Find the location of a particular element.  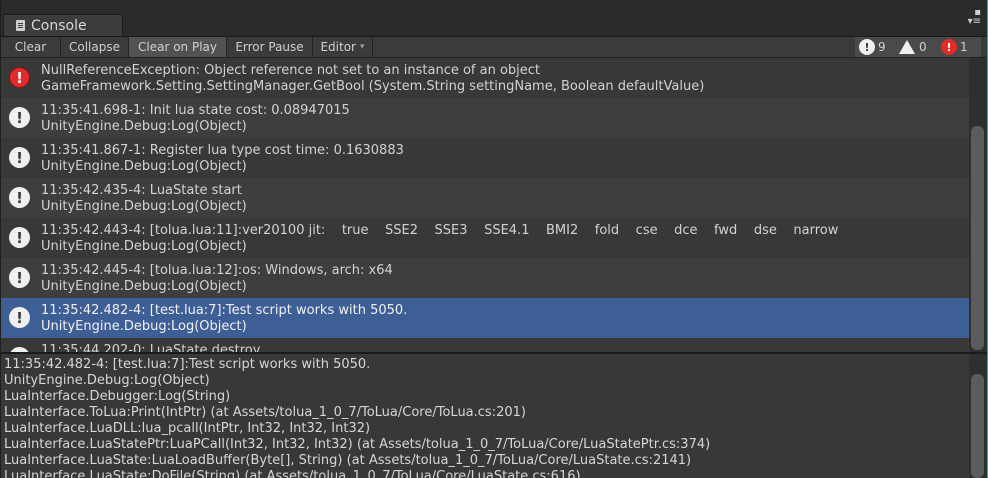

collapse-button: Collapse is located at coordinates (95, 47).